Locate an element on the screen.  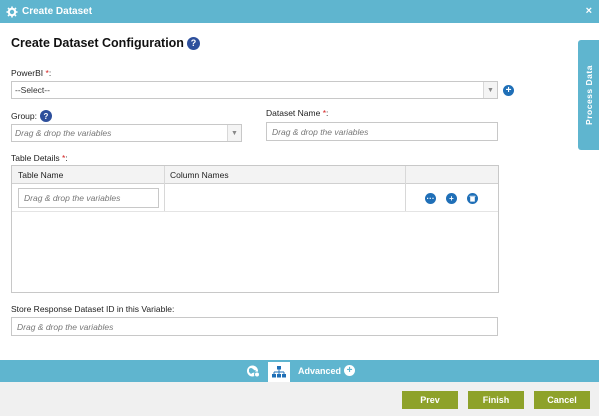
page-title-text: Create Dataset Configuration is located at coordinates (97, 43).